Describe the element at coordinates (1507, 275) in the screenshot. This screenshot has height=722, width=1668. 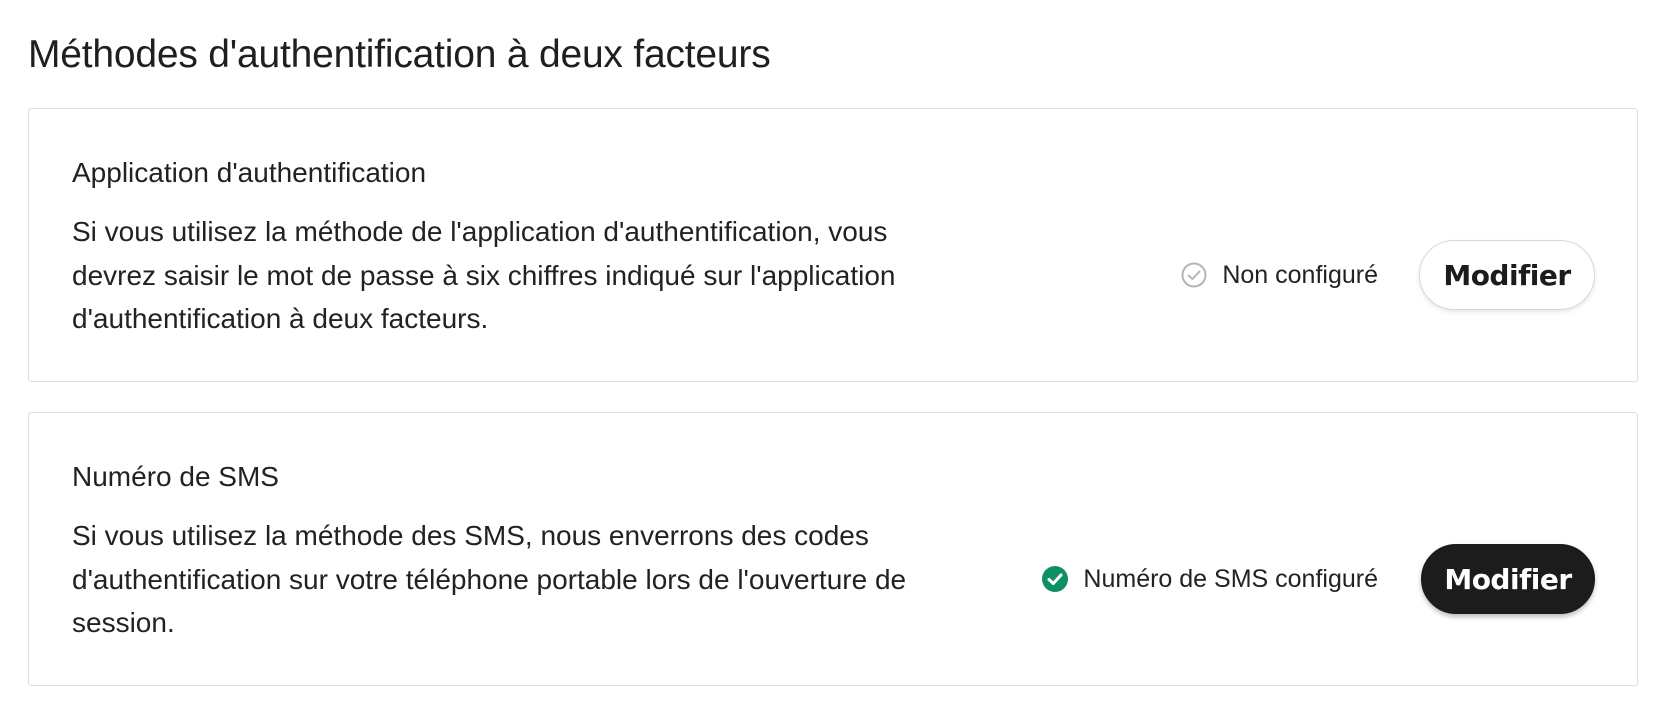
I see `modify-authenticator-button: Modifier` at that location.